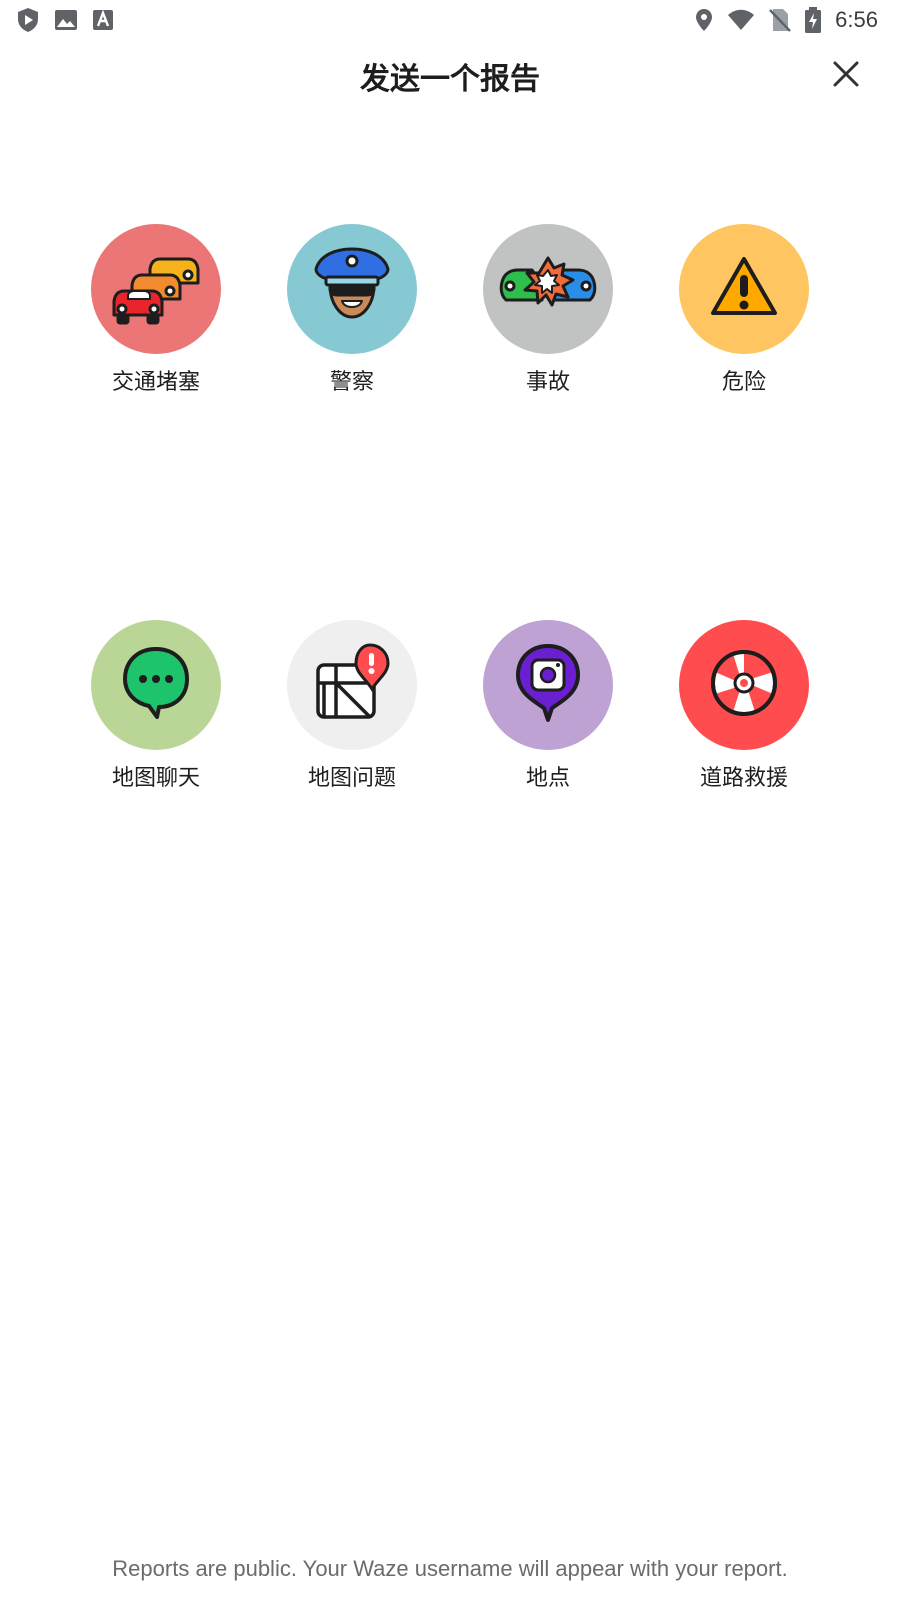  I want to click on police-icon, so click(352, 289).